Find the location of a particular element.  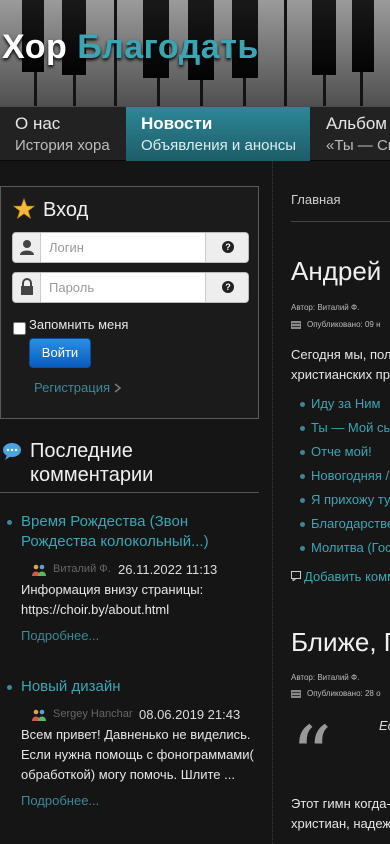

nav-item-title: Новости is located at coordinates (177, 123).